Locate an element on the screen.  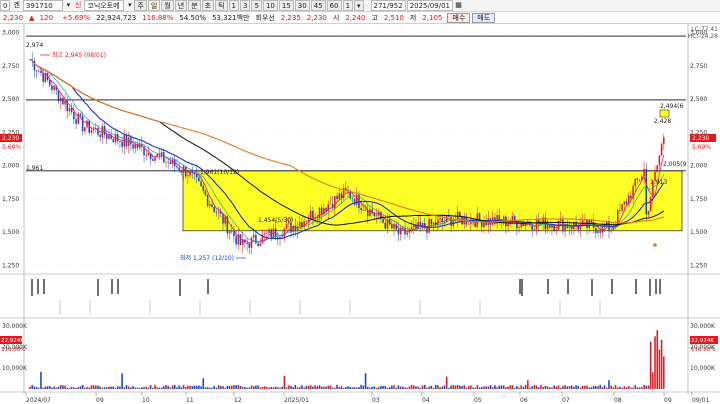
buy-button: 매수 is located at coordinates (459, 17).